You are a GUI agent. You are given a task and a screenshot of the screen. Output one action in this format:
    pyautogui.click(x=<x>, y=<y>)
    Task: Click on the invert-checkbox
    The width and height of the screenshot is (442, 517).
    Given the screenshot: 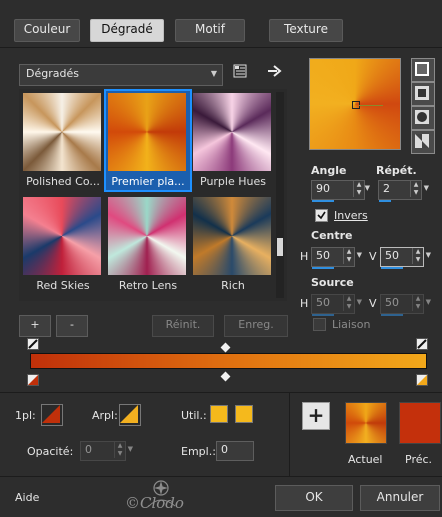 What is the action you would take?
    pyautogui.click(x=321, y=215)
    